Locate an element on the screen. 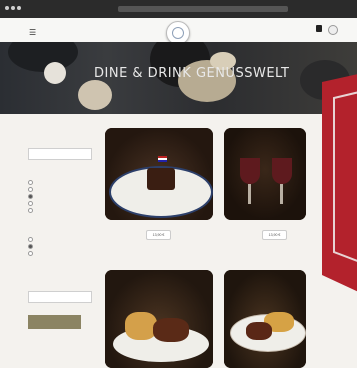  maximize-window-icon is located at coordinates (19, 8).